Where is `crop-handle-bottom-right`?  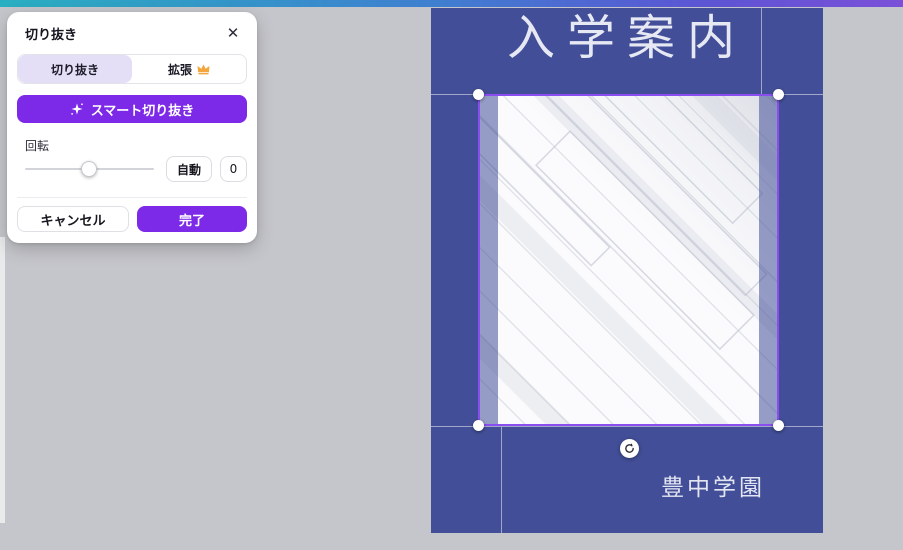
crop-handle-bottom-right is located at coordinates (778, 425).